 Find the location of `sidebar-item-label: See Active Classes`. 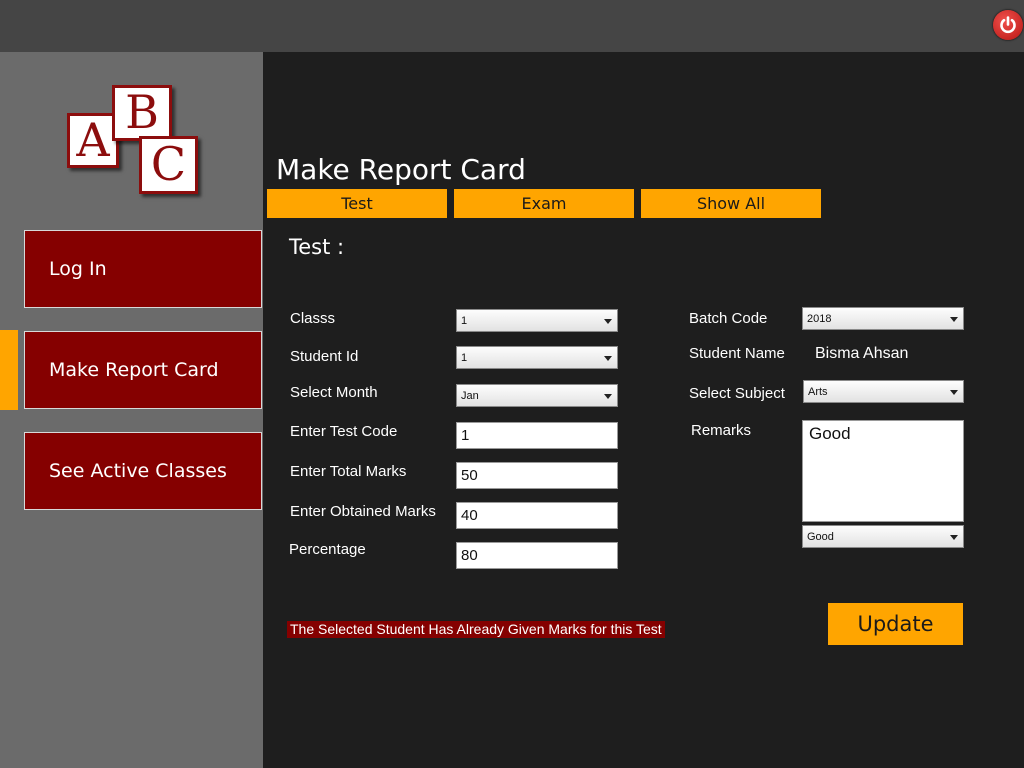

sidebar-item-label: See Active Classes is located at coordinates (138, 471).